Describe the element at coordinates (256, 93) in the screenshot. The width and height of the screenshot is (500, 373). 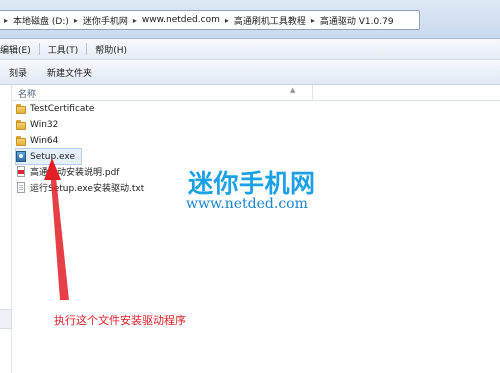
I see `column-header: 名称 ▲` at that location.